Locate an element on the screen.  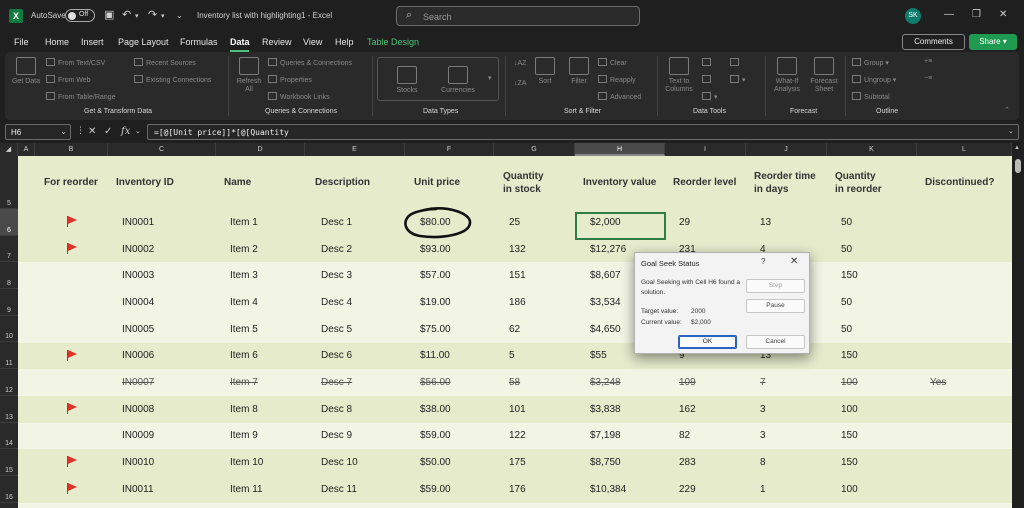
share-button: Share ▾ is located at coordinates (993, 42).